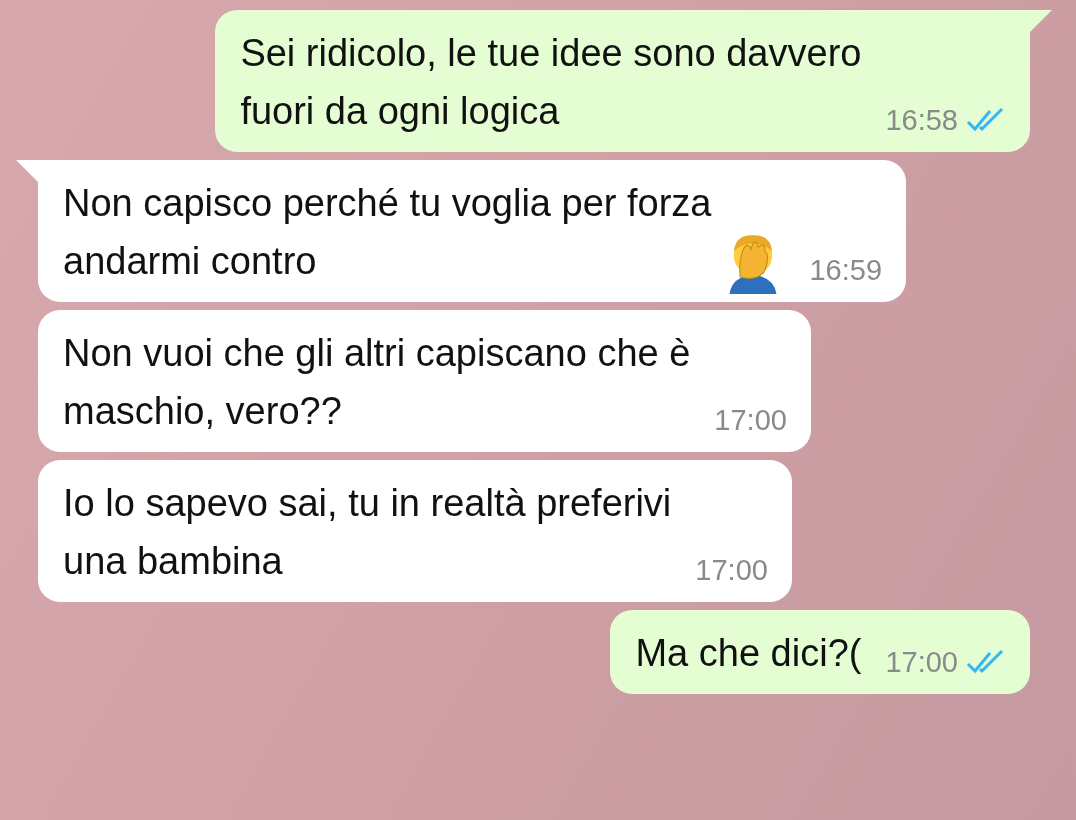 The image size is (1076, 820). Describe the element at coordinates (846, 270) in the screenshot. I see `message-time: 16:59` at that location.